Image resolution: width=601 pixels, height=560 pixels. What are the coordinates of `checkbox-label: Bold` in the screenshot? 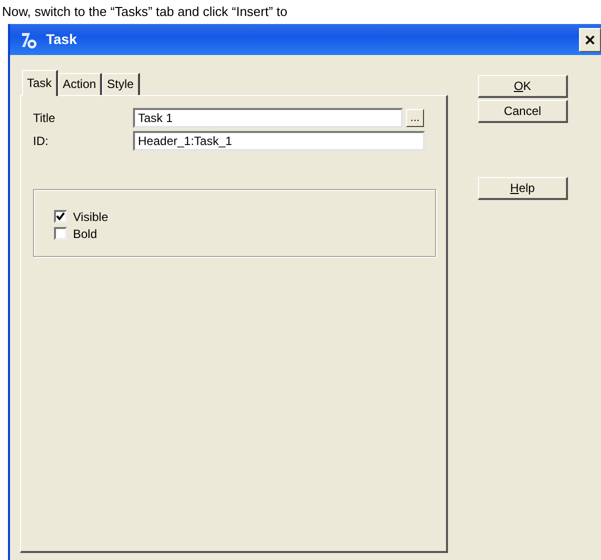 It's located at (85, 234).